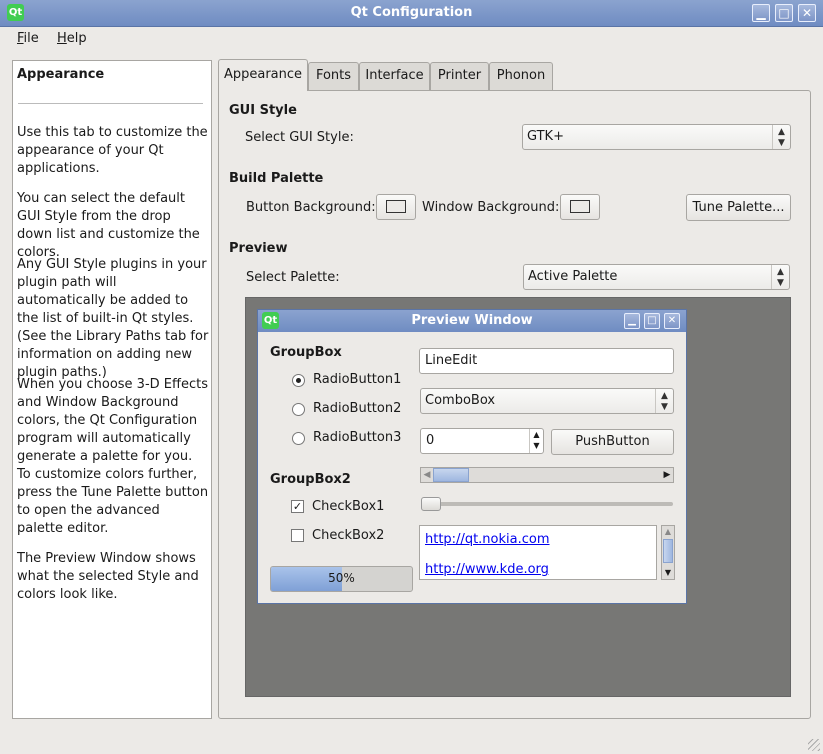 This screenshot has height=754, width=823. Describe the element at coordinates (263, 75) in the screenshot. I see `tab-appearance: Appearance` at that location.